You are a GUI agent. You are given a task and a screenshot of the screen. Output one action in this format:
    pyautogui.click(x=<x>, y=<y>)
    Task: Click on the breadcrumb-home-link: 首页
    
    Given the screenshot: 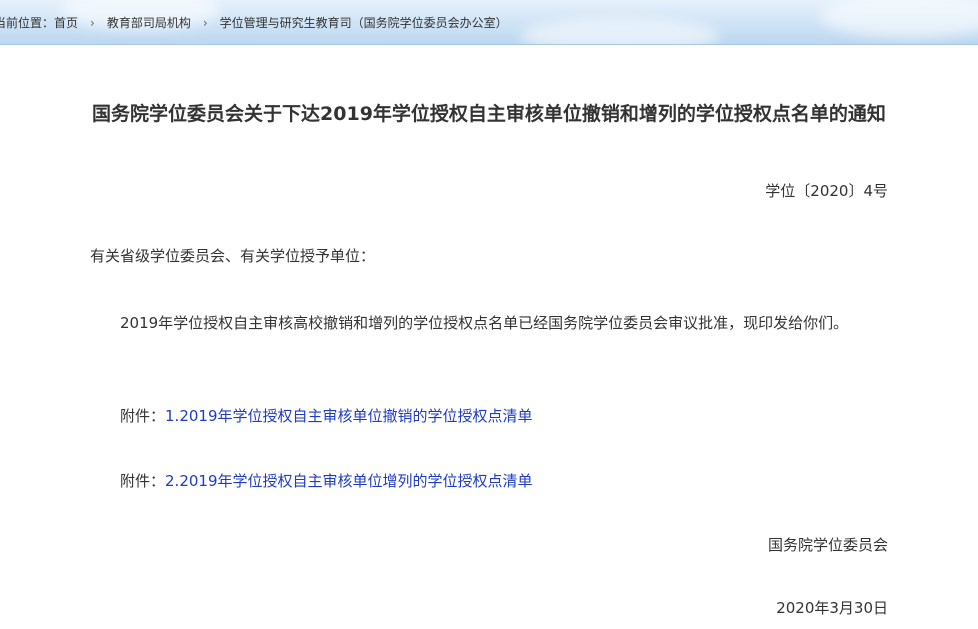 What is the action you would take?
    pyautogui.click(x=66, y=23)
    